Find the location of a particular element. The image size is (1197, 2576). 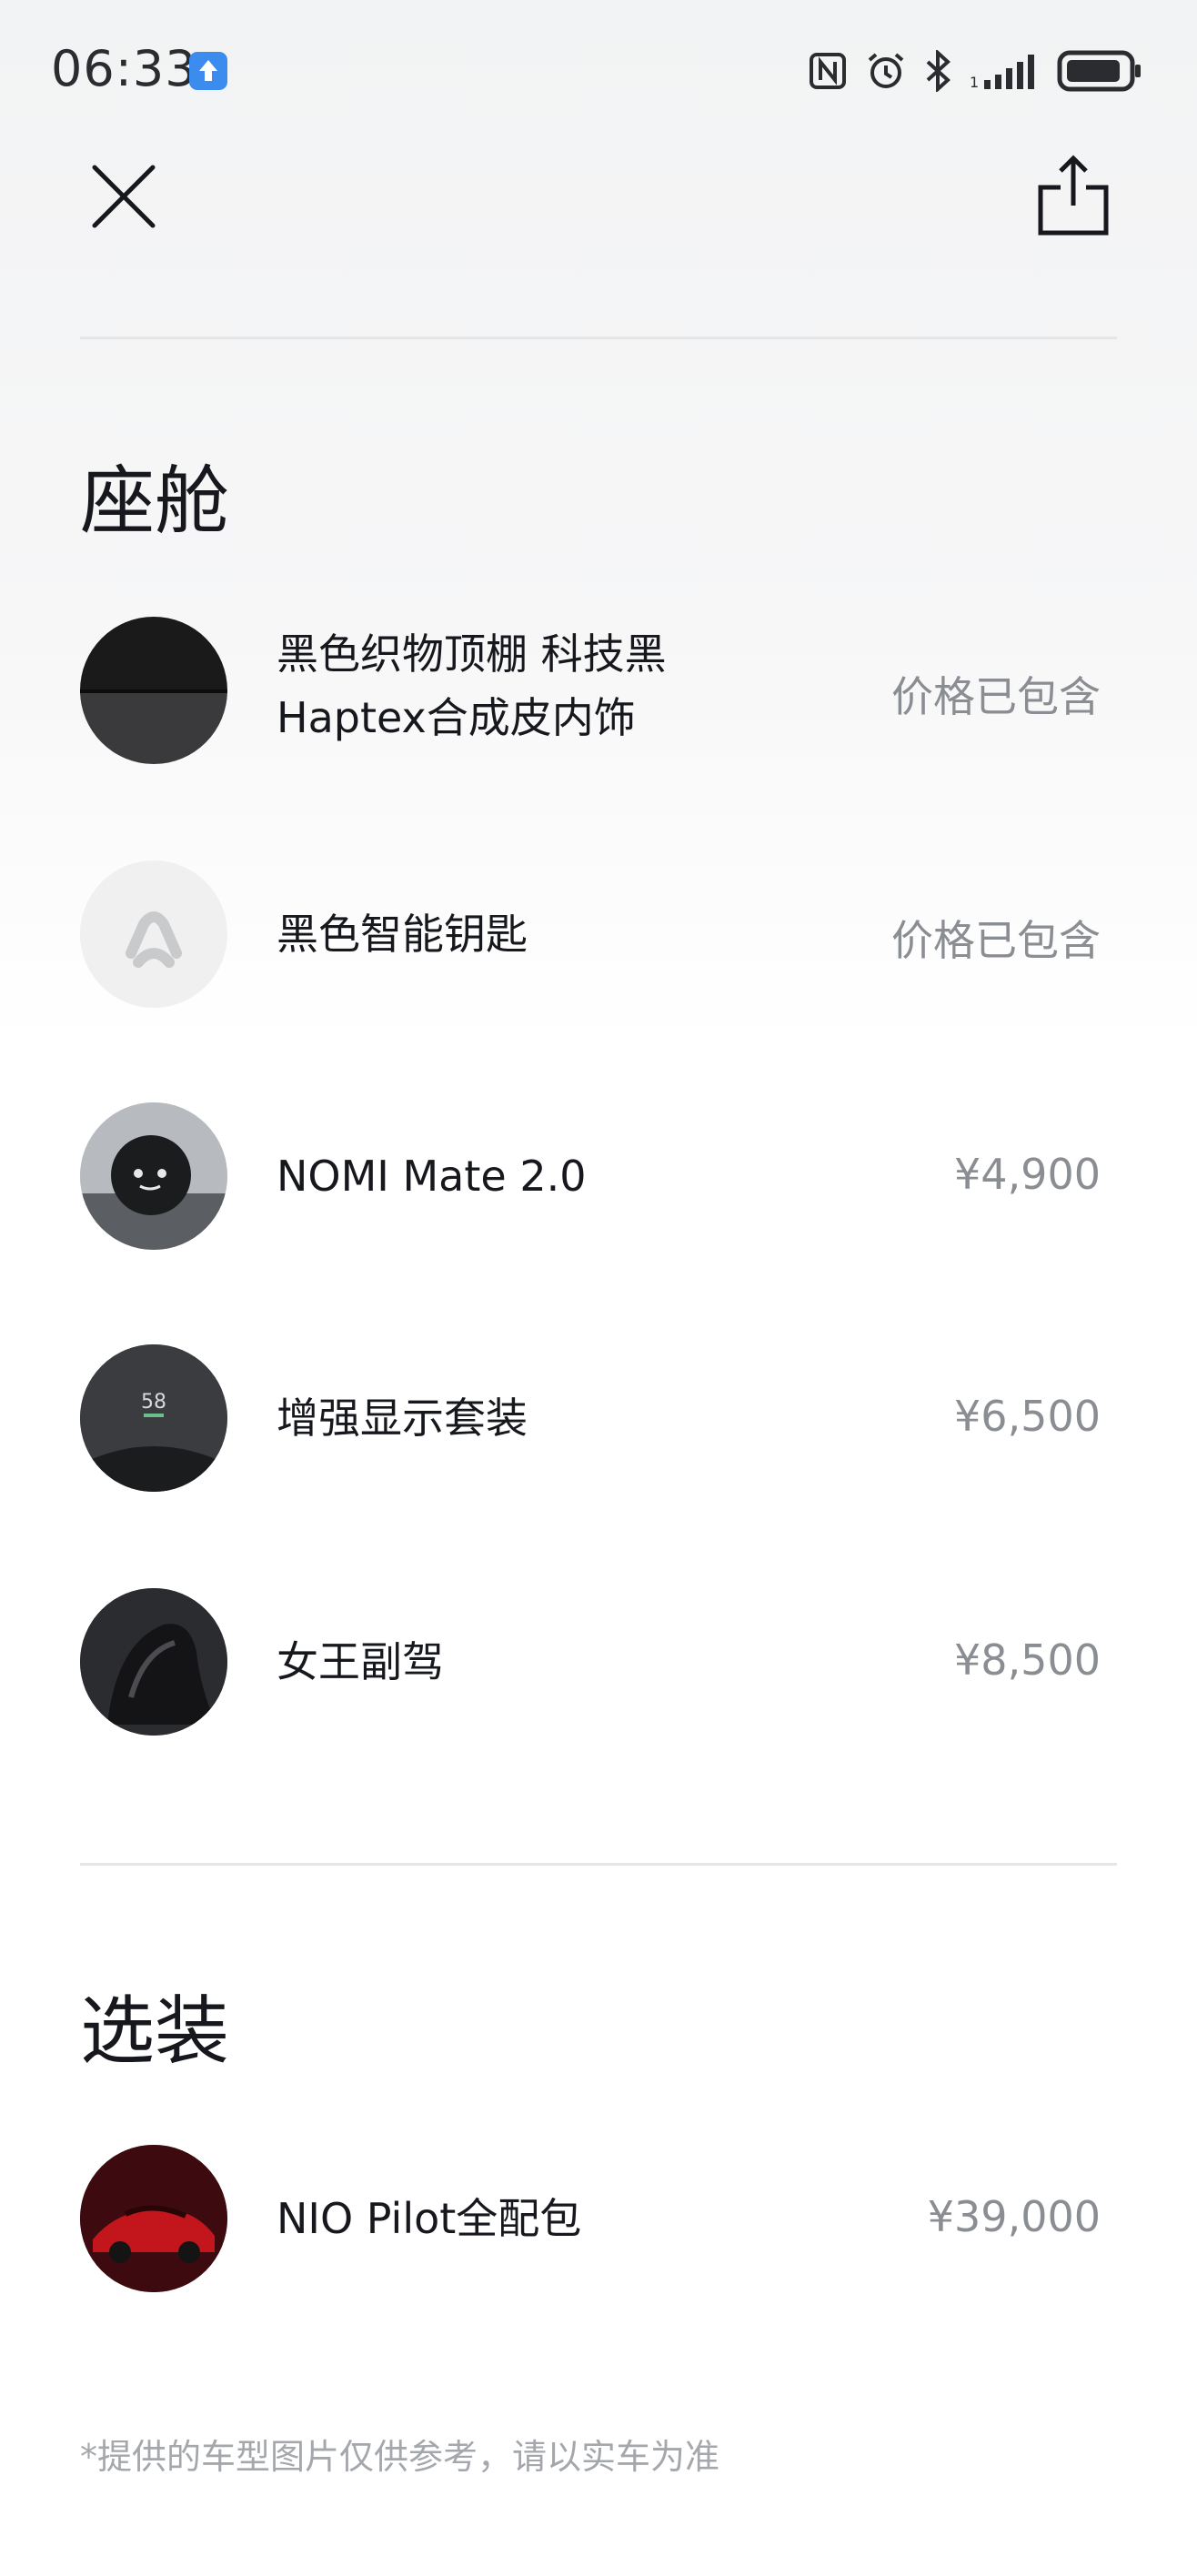

nio-pilot-thumbnail is located at coordinates (153, 2218).